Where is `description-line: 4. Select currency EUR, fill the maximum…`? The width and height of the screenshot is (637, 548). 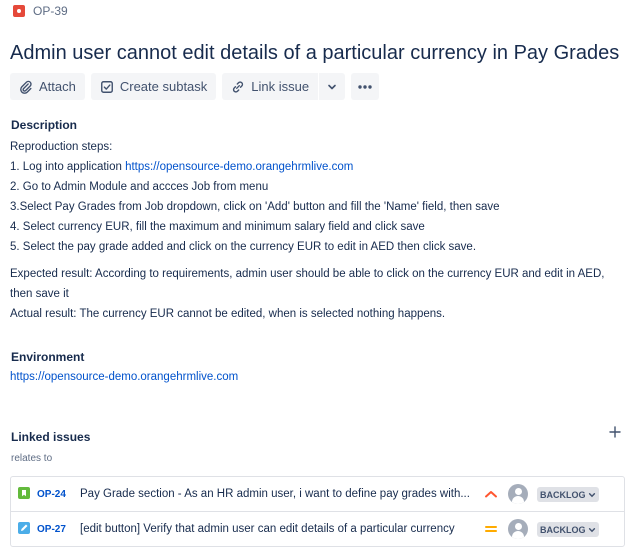
description-line: 4. Select currency EUR, fill the maximum… is located at coordinates (217, 227).